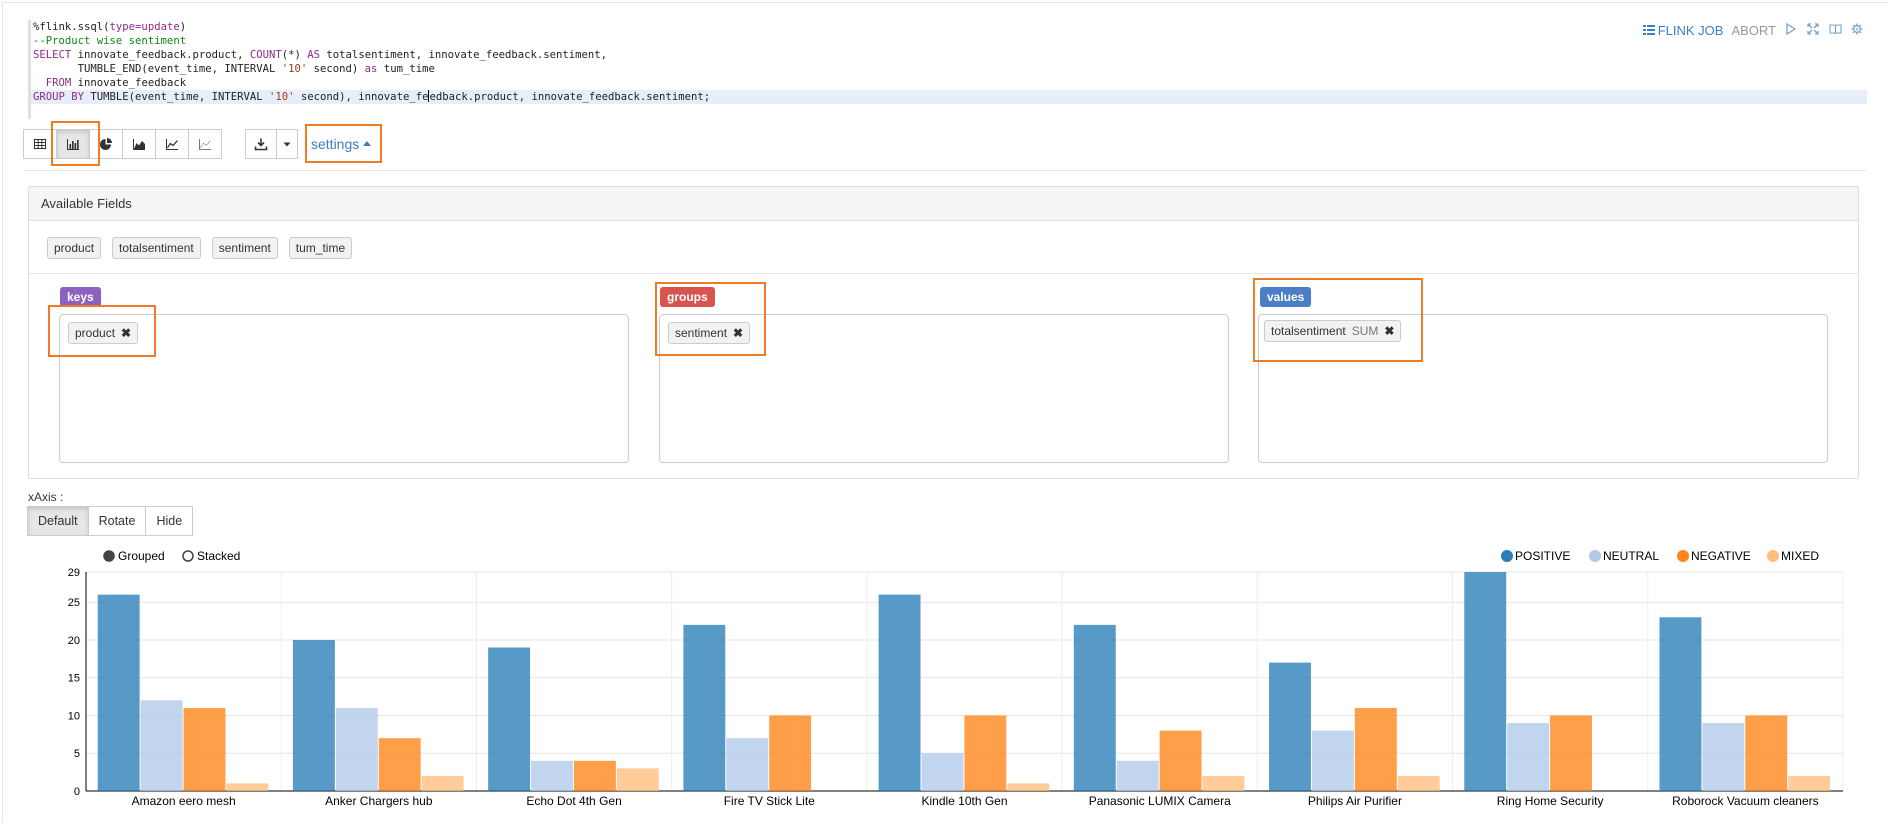 This screenshot has width=1890, height=825. What do you see at coordinates (1542, 556) in the screenshot?
I see `legend-label: POSITIVE` at bounding box center [1542, 556].